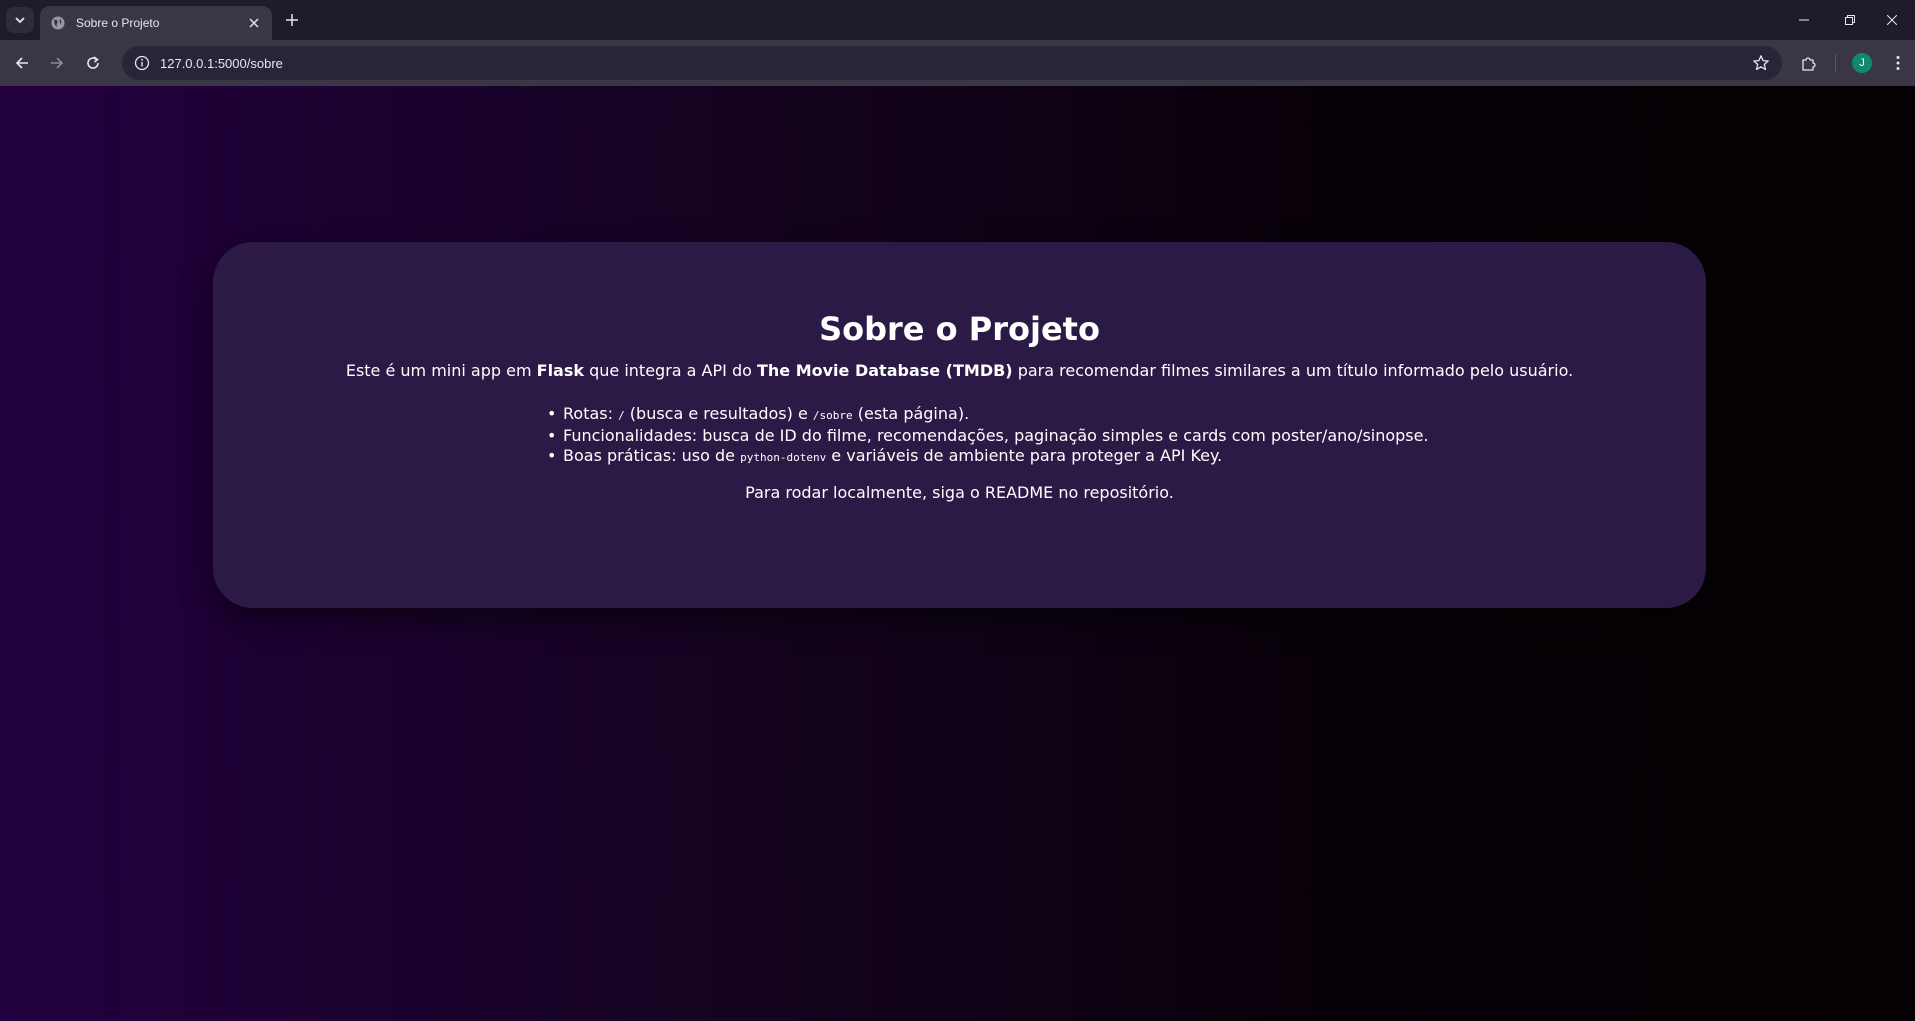  Describe the element at coordinates (832, 415) in the screenshot. I see `rotas-code-sobre: /sobre` at that location.